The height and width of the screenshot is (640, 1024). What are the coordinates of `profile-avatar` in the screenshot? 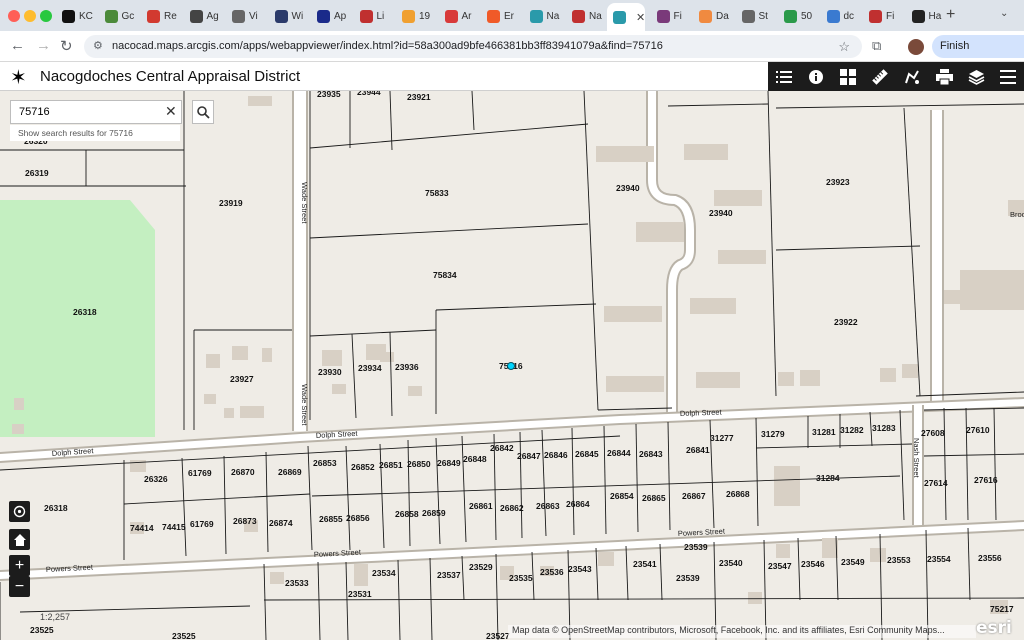 It's located at (916, 47).